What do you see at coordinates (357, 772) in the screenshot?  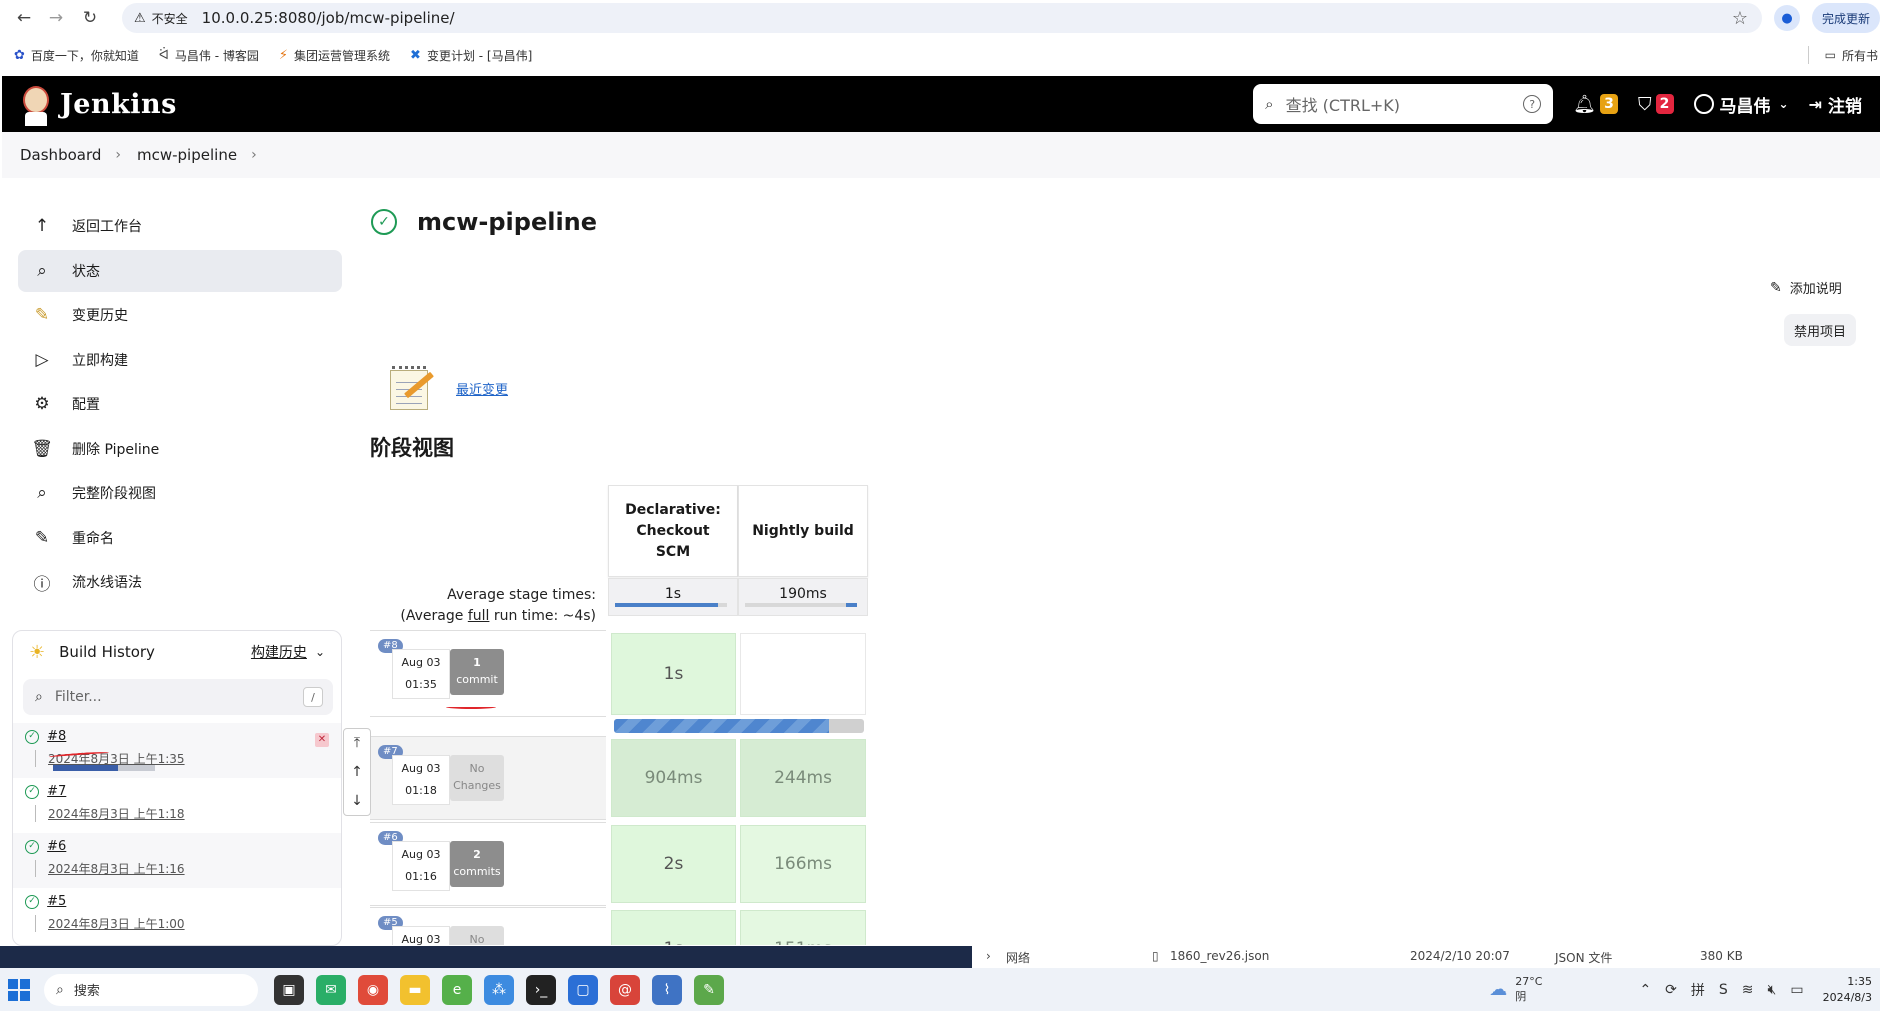 I see `scroll-up-icon: ↑` at bounding box center [357, 772].